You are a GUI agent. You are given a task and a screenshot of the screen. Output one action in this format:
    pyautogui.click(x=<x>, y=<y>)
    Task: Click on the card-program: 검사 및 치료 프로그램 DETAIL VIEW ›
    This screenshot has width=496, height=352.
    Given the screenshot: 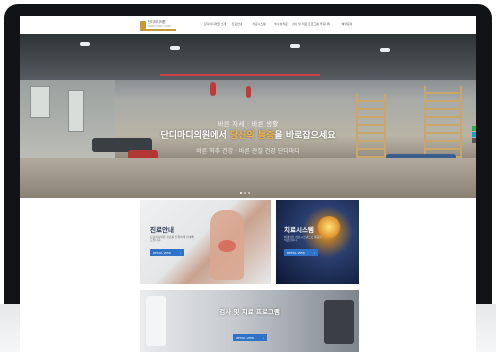 What is the action you would take?
    pyautogui.click(x=249, y=321)
    